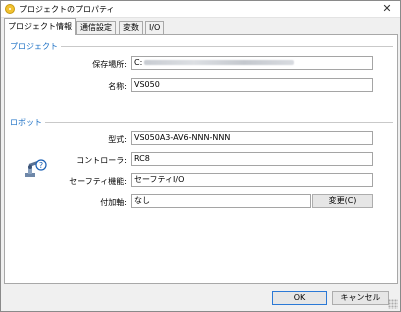 The height and width of the screenshot is (312, 401). What do you see at coordinates (101, 160) in the screenshot?
I see `controller-label: コントローラ:` at bounding box center [101, 160].